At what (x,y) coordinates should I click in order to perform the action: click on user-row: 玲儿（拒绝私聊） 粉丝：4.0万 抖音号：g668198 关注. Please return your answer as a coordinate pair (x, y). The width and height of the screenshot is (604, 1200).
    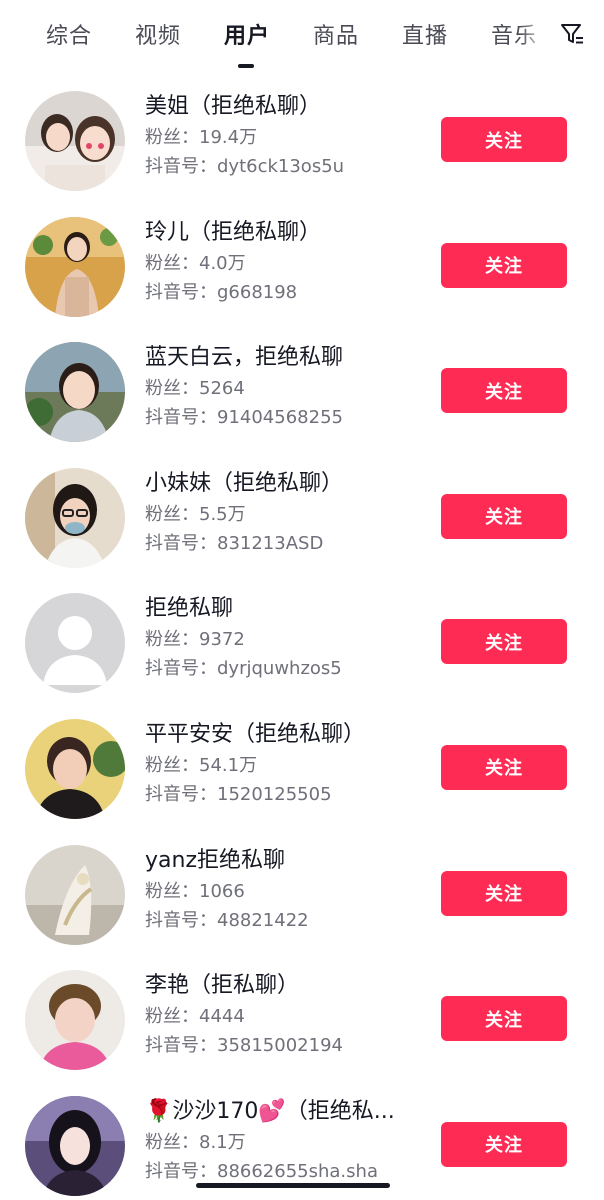
    Looking at the image, I should click on (302, 273).